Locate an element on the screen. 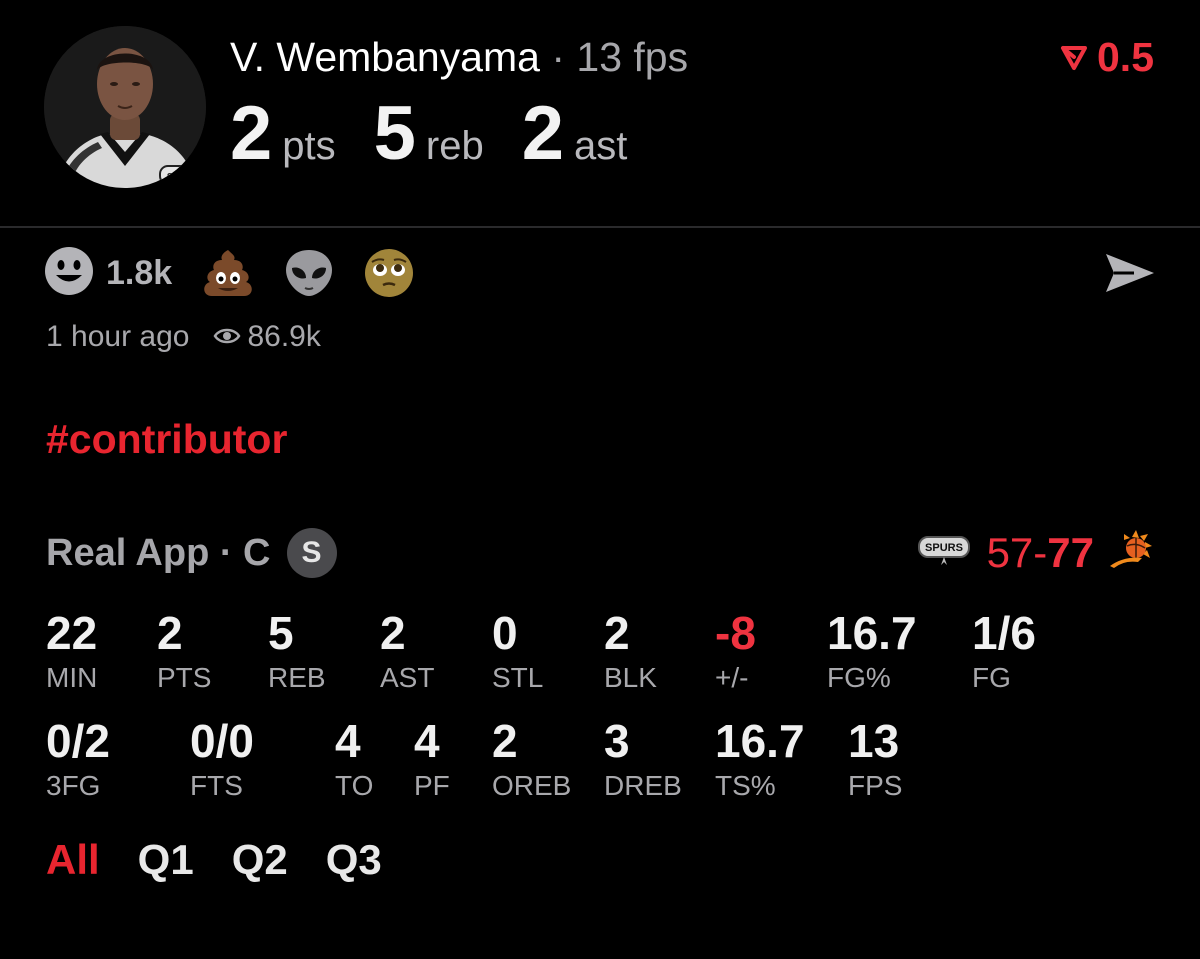 This screenshot has height=959, width=1200. stat-label: PTS is located at coordinates (184, 677).